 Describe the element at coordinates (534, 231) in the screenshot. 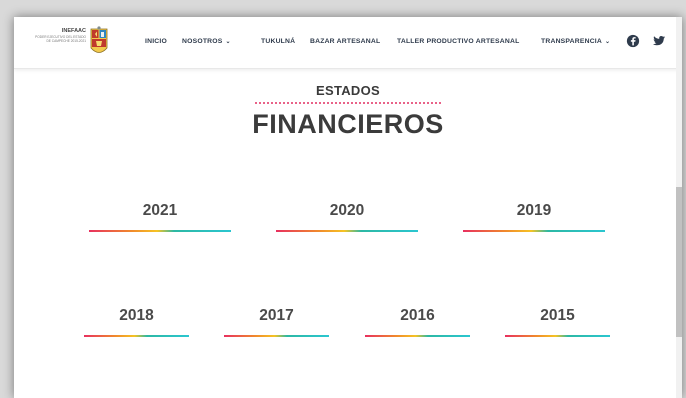

I see `year-2019-underline` at that location.